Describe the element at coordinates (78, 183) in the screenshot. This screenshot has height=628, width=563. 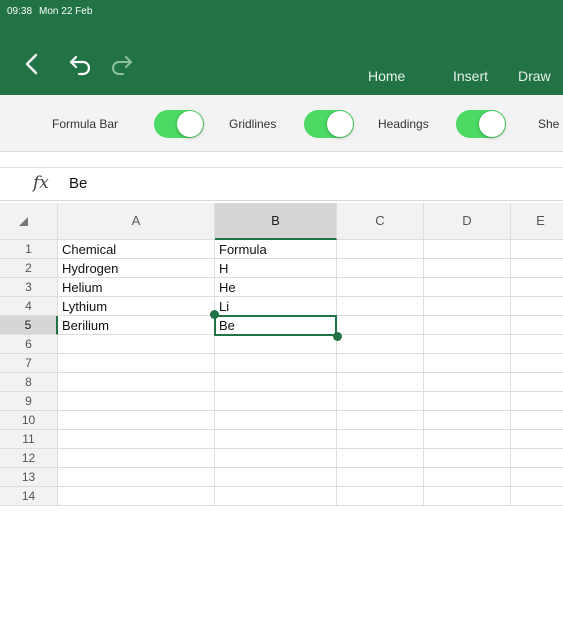
I see `formula-value: Be` at that location.